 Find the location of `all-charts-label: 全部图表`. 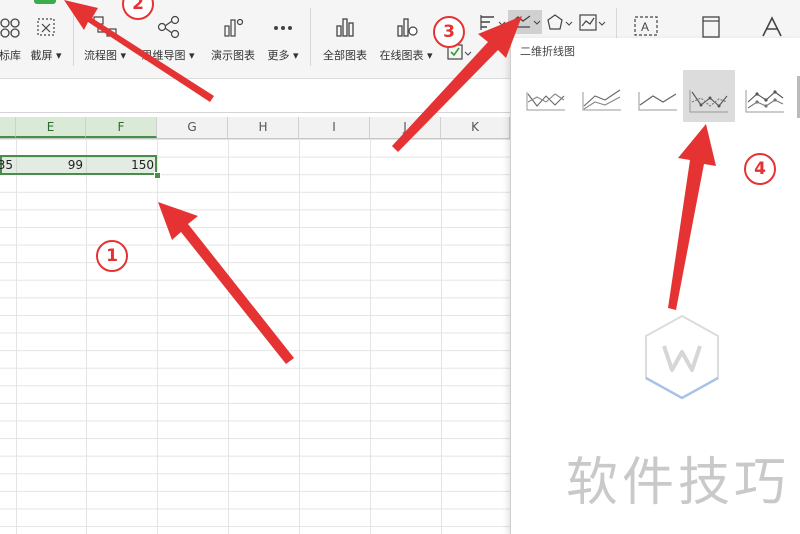

all-charts-label: 全部图表 is located at coordinates (345, 55).